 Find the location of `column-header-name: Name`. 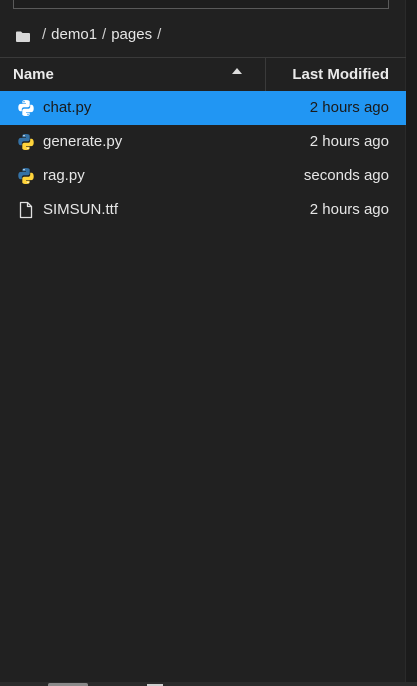

column-header-name: Name is located at coordinates (33, 74).